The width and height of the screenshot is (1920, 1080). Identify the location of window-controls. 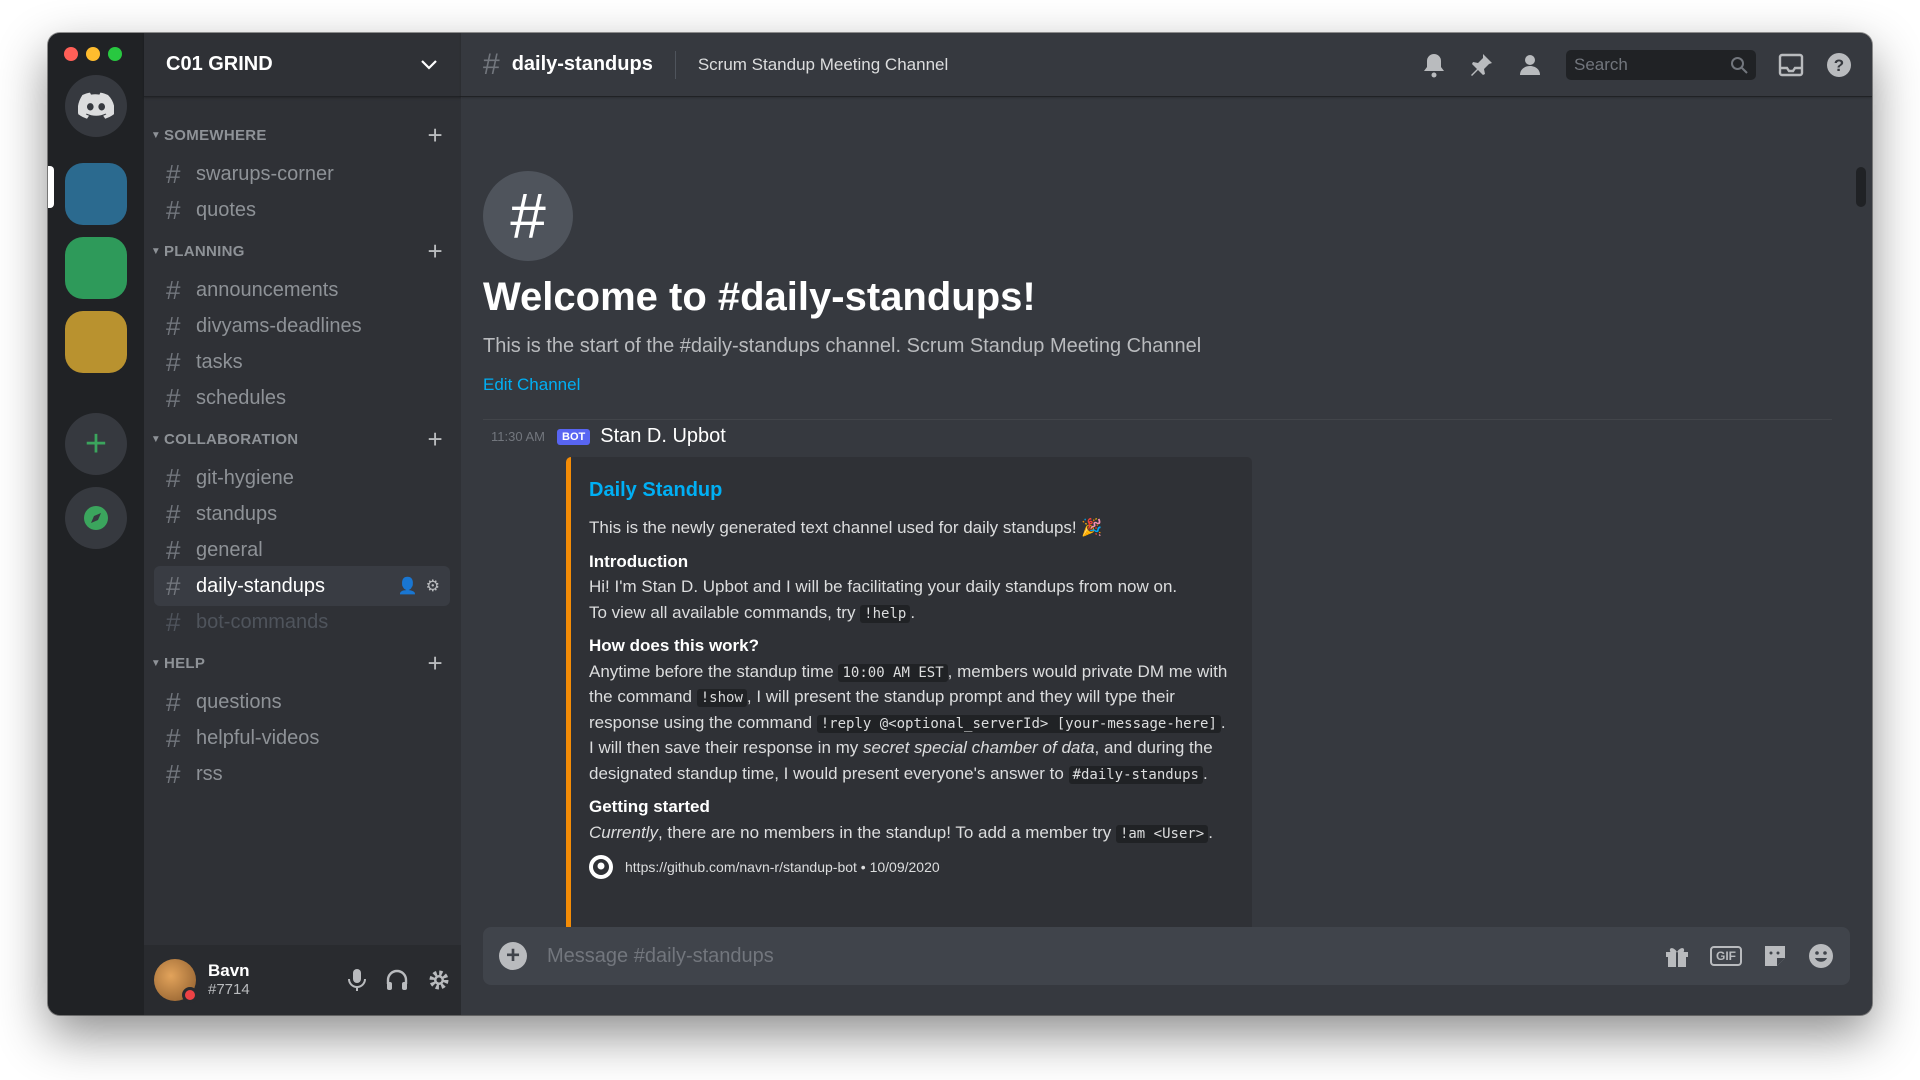
(93, 54).